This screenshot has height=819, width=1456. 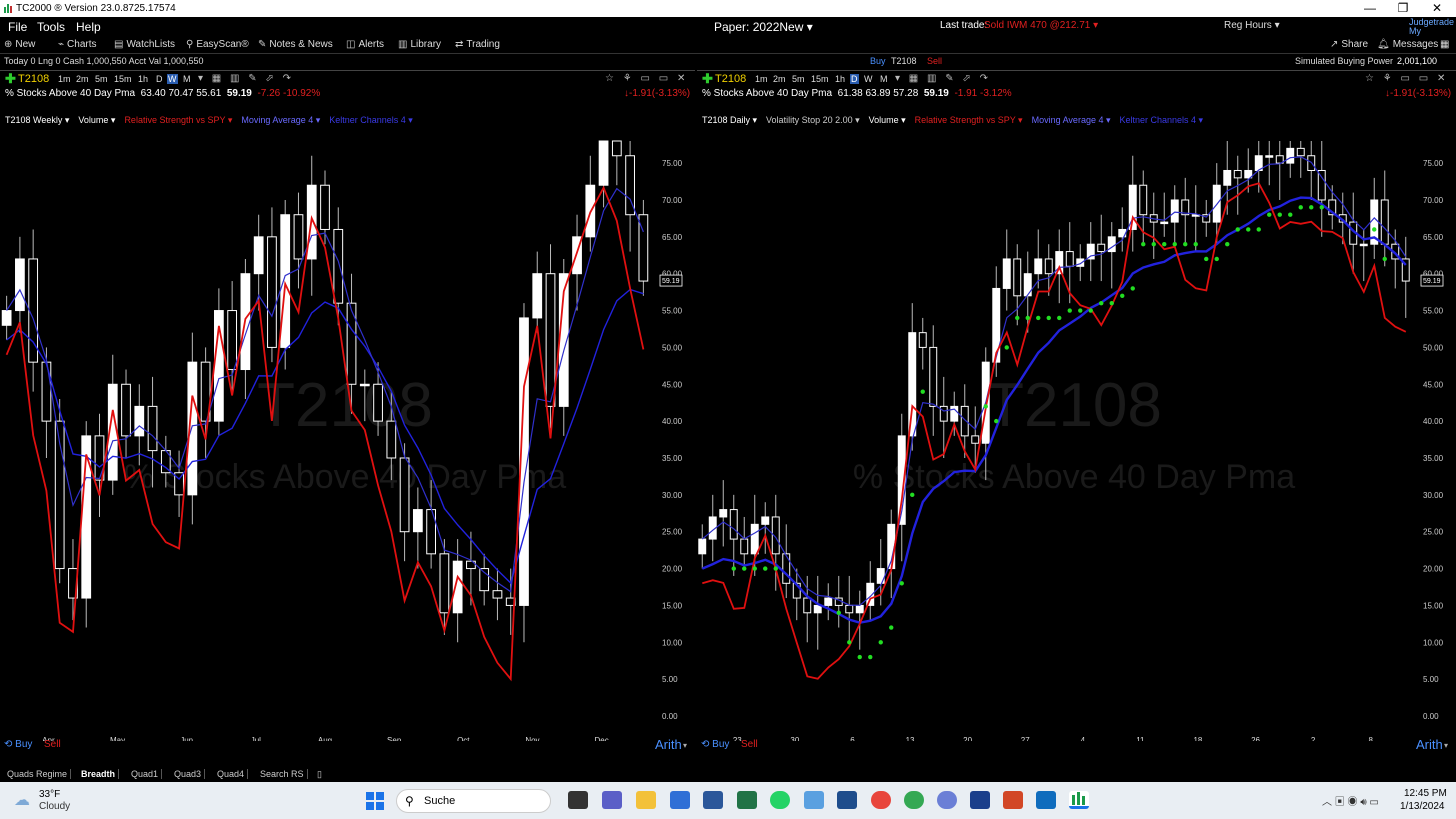 I want to click on menu-tools: Tools, so click(x=51, y=27).